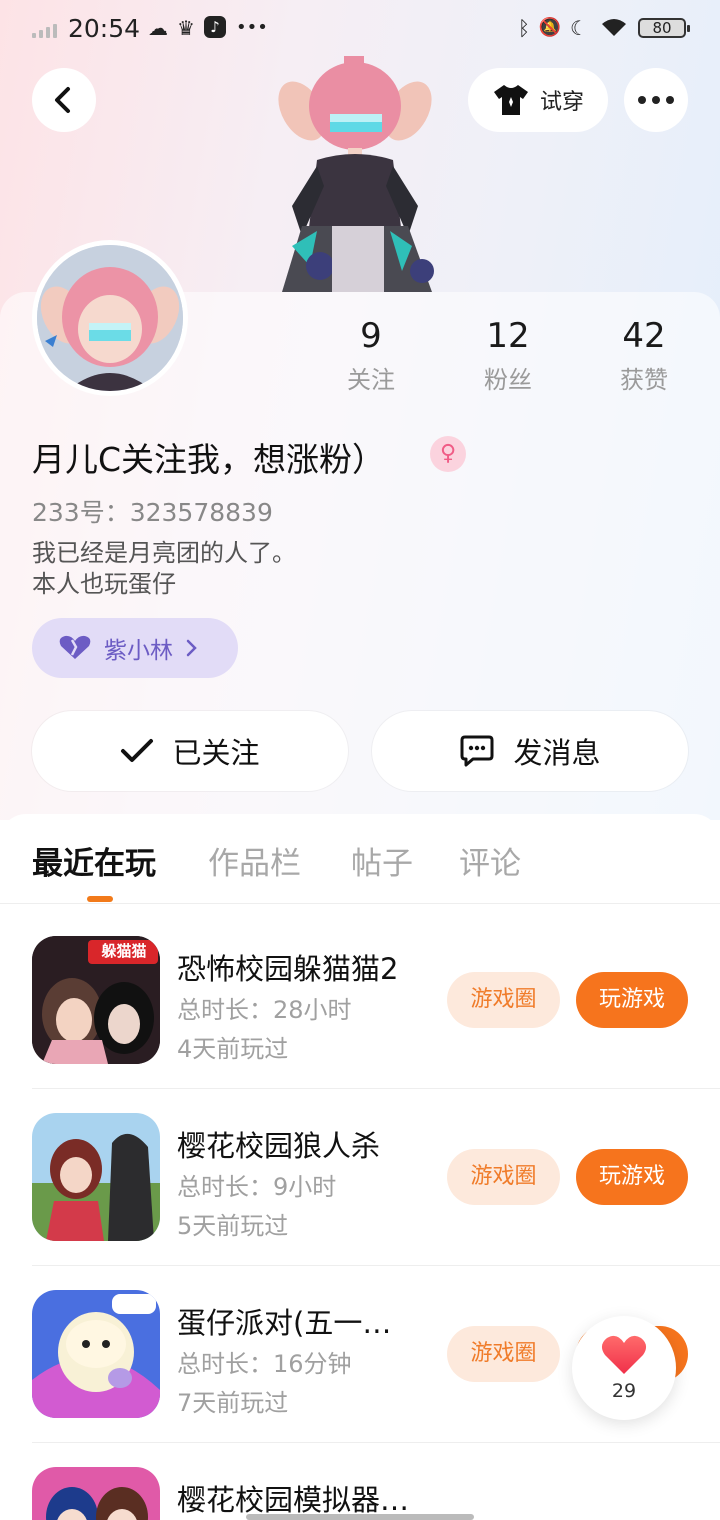 The image size is (720, 1520). Describe the element at coordinates (104, 584) in the screenshot. I see `bio-line: 本人也玩蛋仔` at that location.